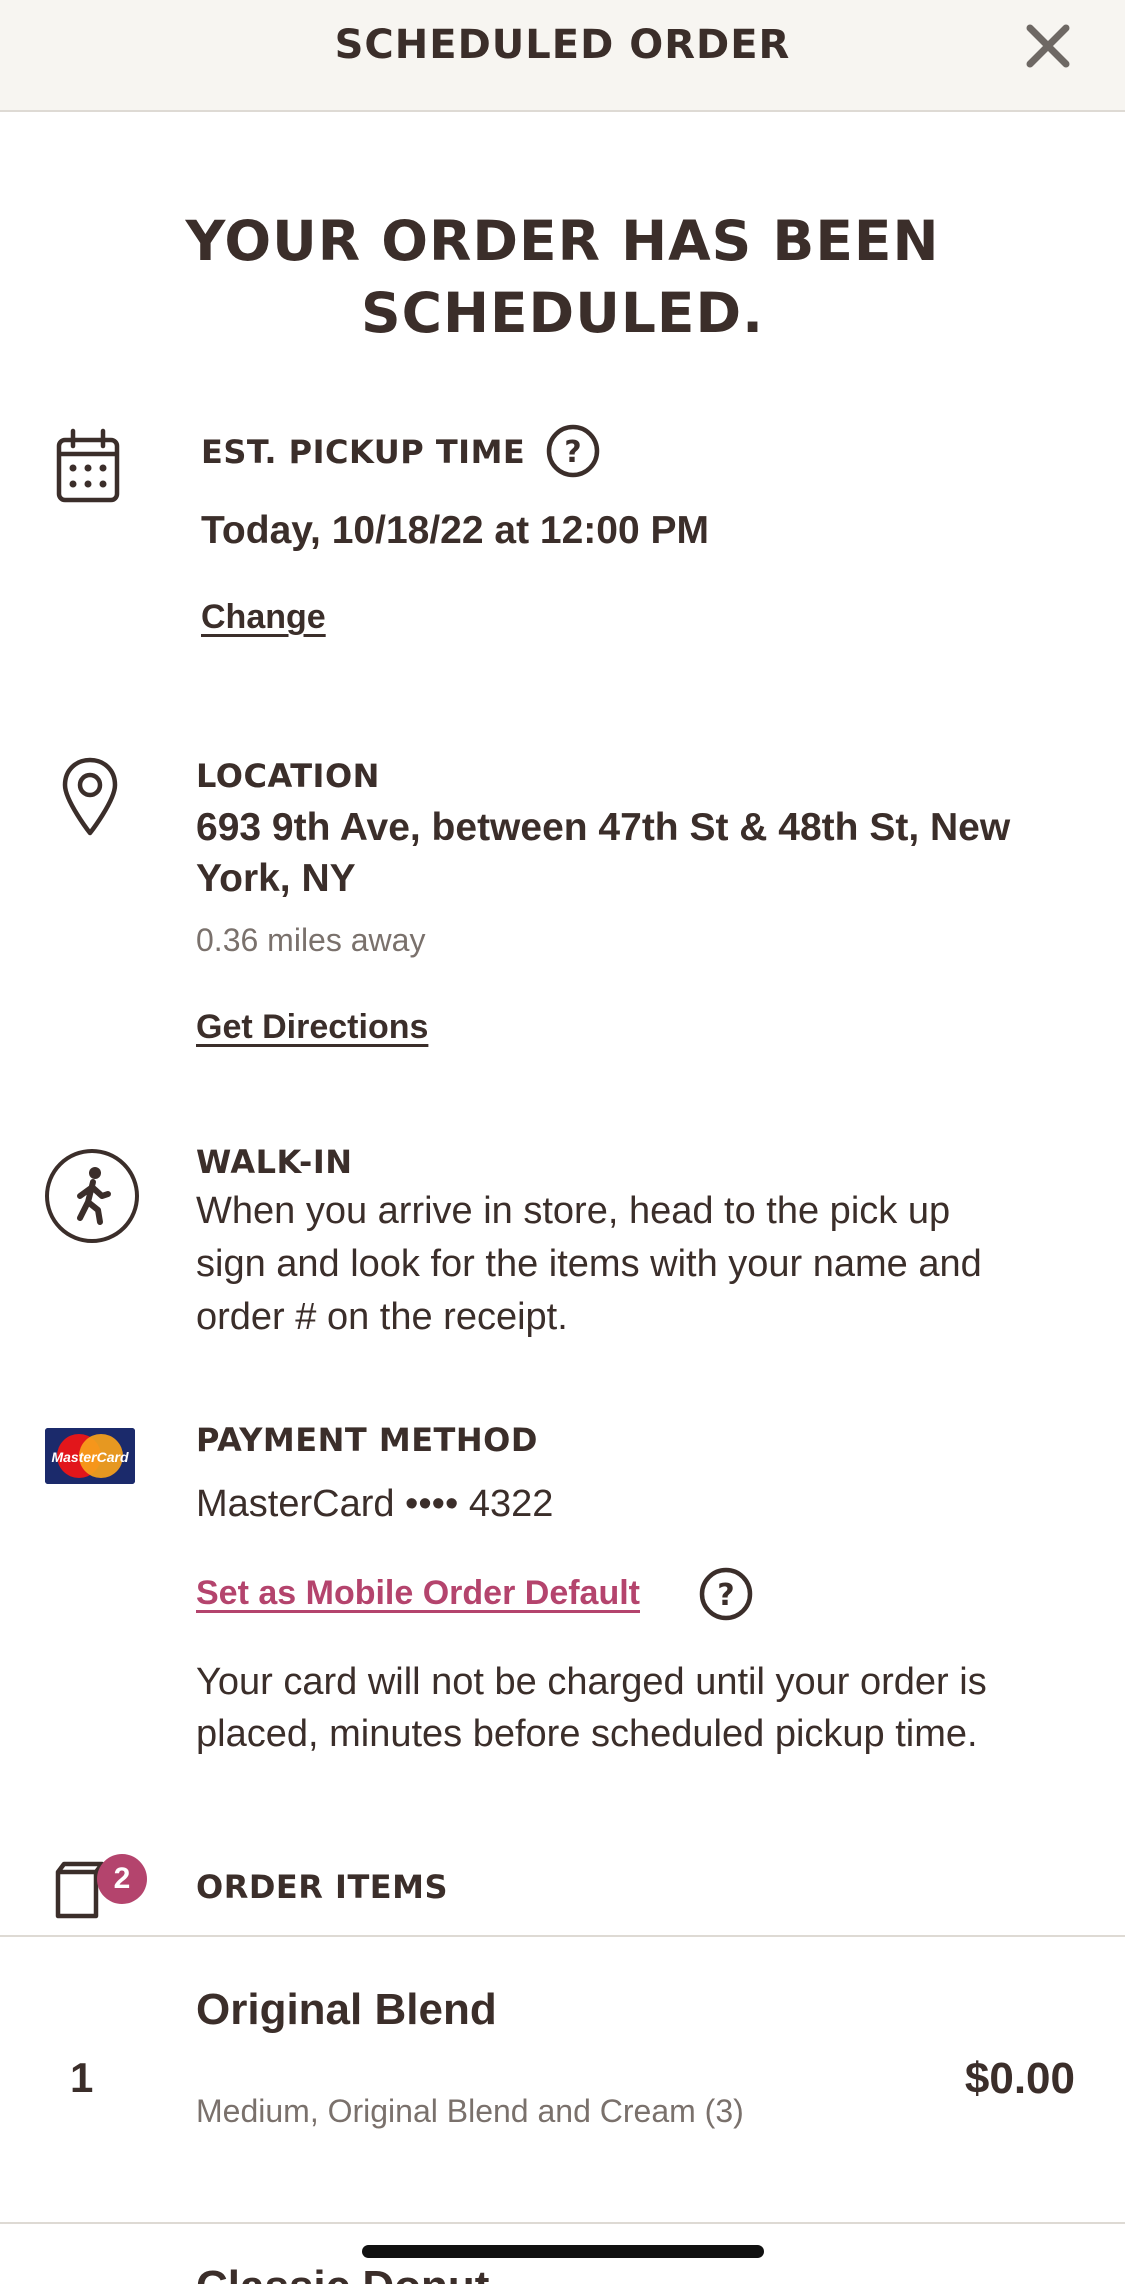 The image size is (1125, 2284). I want to click on order-items-count-badge: 2, so click(122, 1879).